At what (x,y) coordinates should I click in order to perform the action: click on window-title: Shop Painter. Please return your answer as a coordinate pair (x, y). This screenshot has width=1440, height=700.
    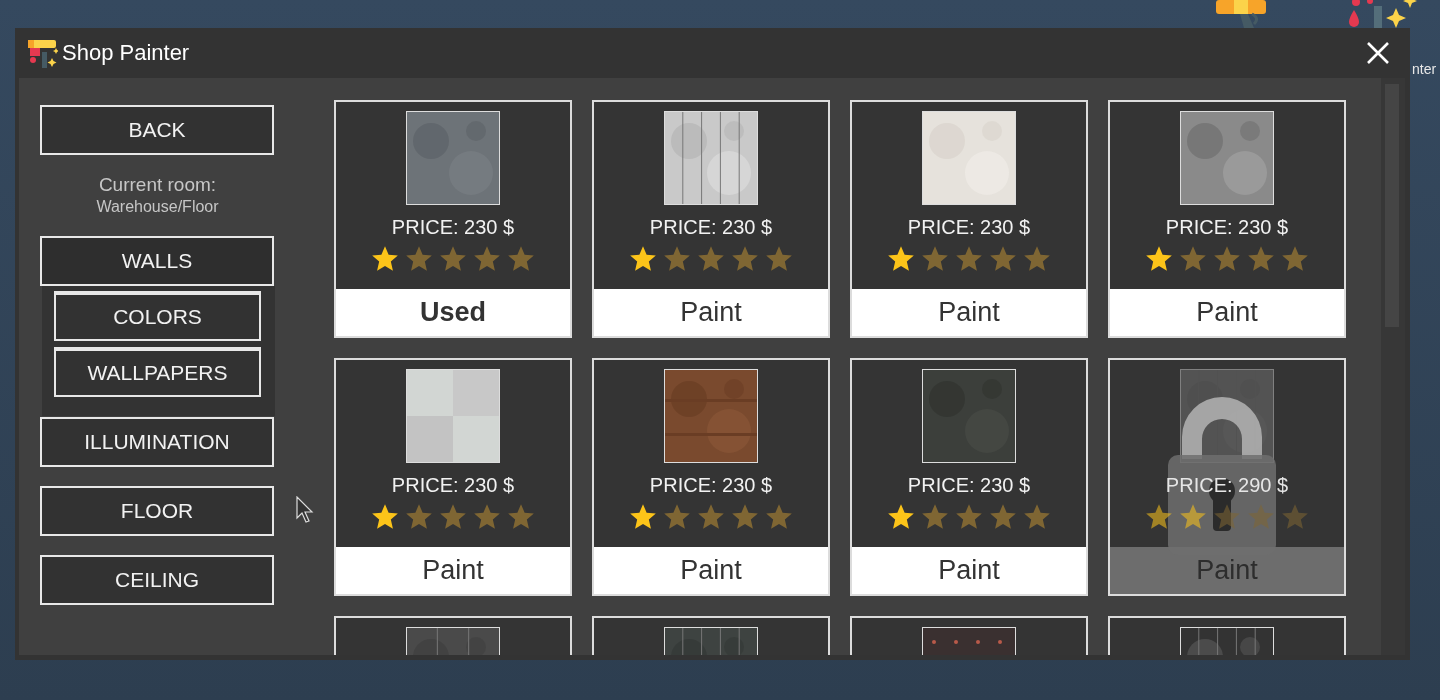
    Looking at the image, I should click on (126, 53).